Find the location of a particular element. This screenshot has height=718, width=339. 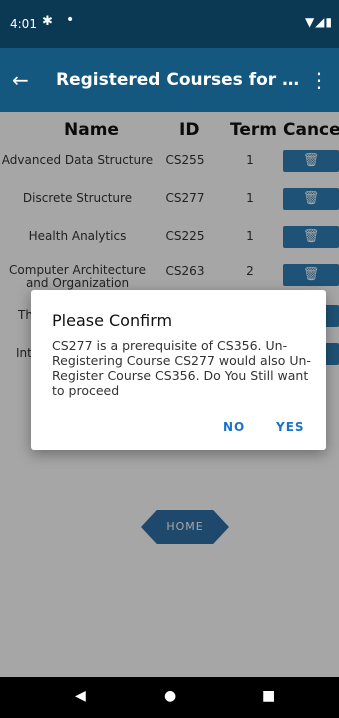

overflow-menu-icon: ⋮ is located at coordinates (319, 80).